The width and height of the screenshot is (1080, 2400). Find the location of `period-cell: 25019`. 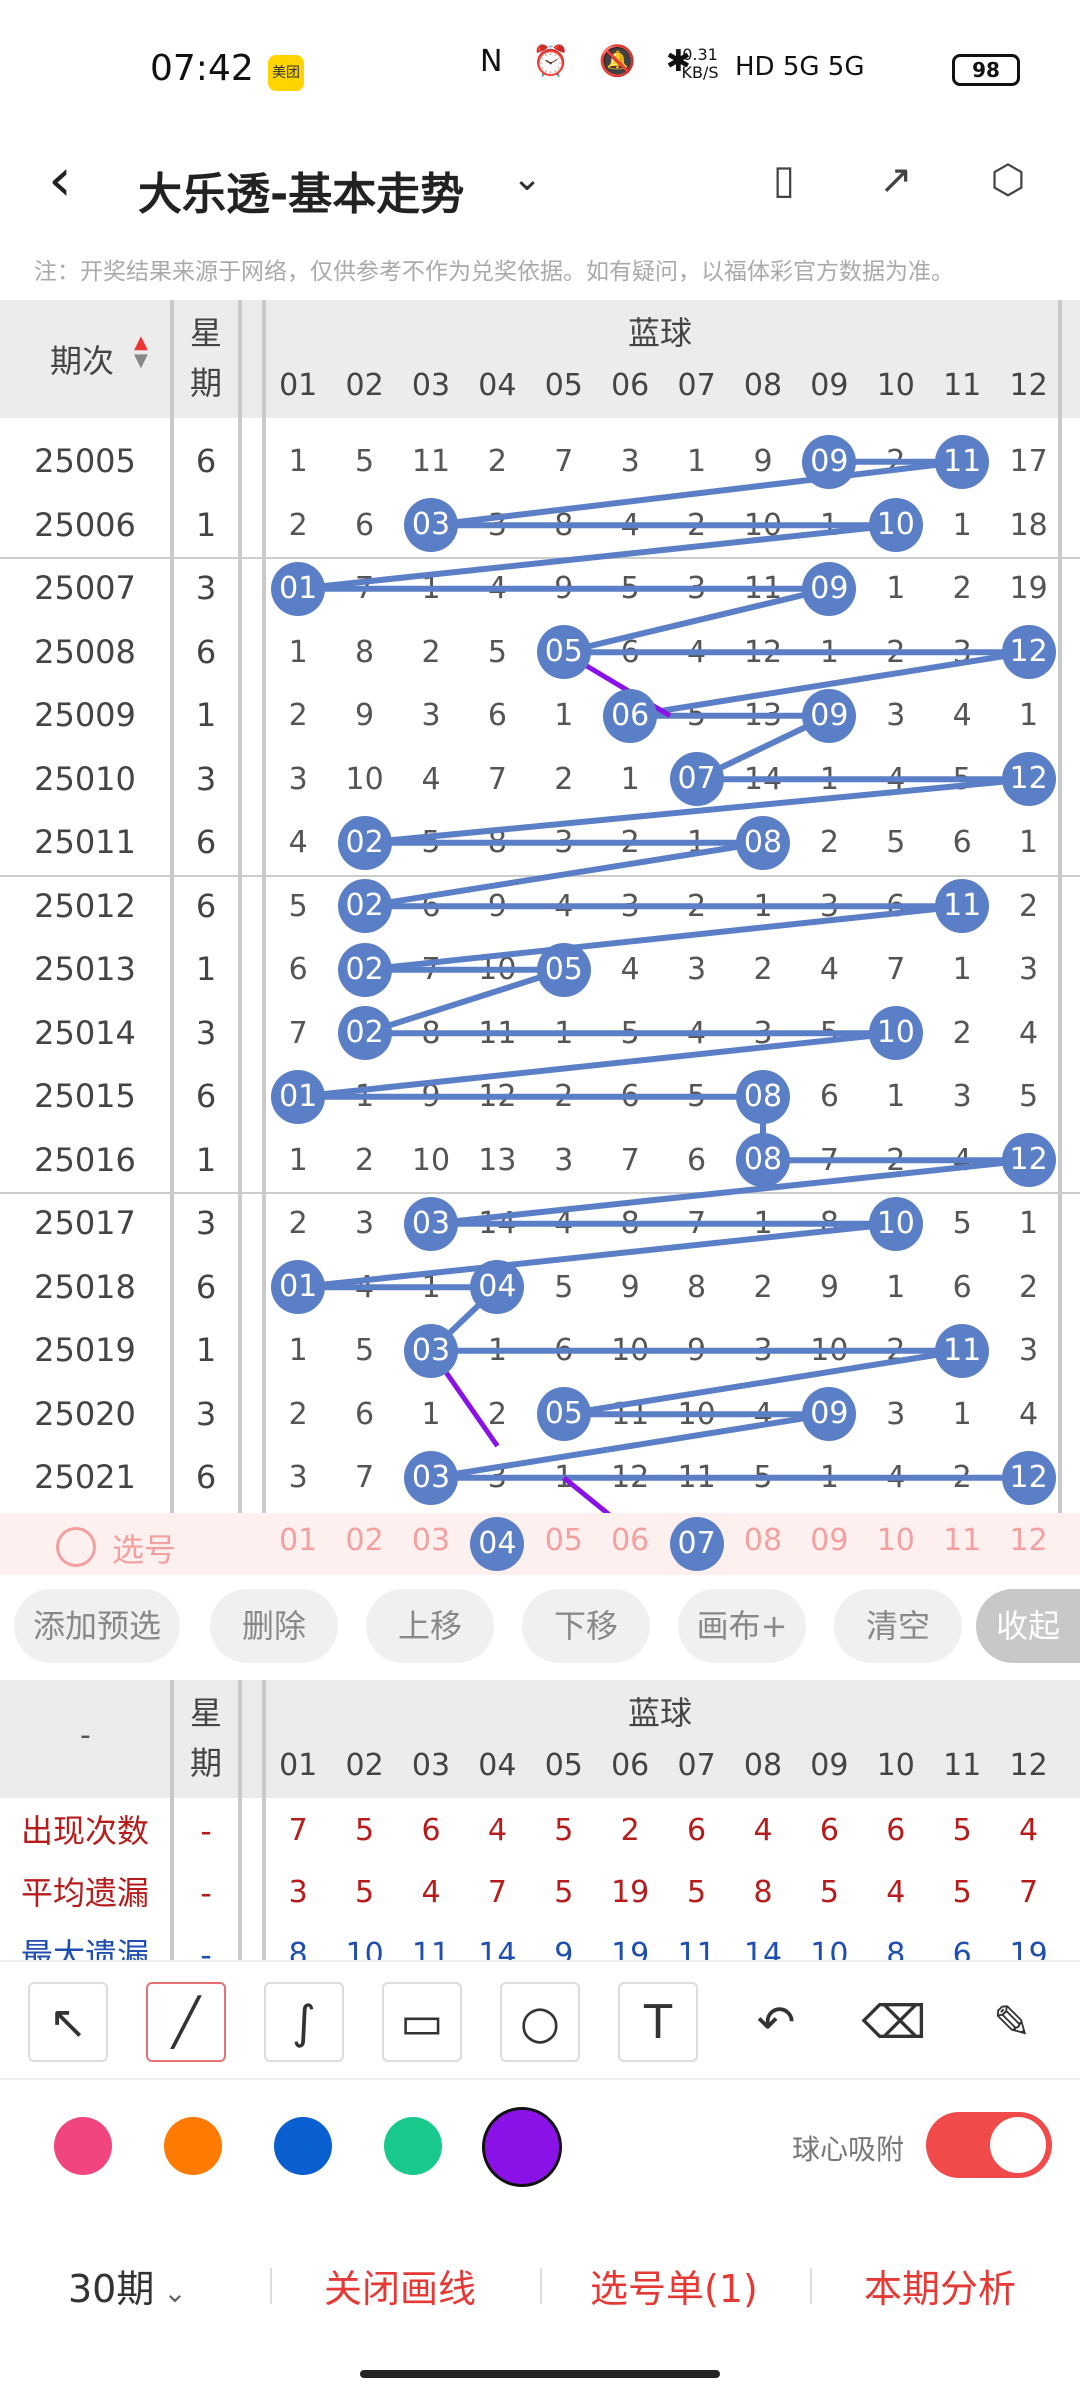

period-cell: 25019 is located at coordinates (85, 1350).